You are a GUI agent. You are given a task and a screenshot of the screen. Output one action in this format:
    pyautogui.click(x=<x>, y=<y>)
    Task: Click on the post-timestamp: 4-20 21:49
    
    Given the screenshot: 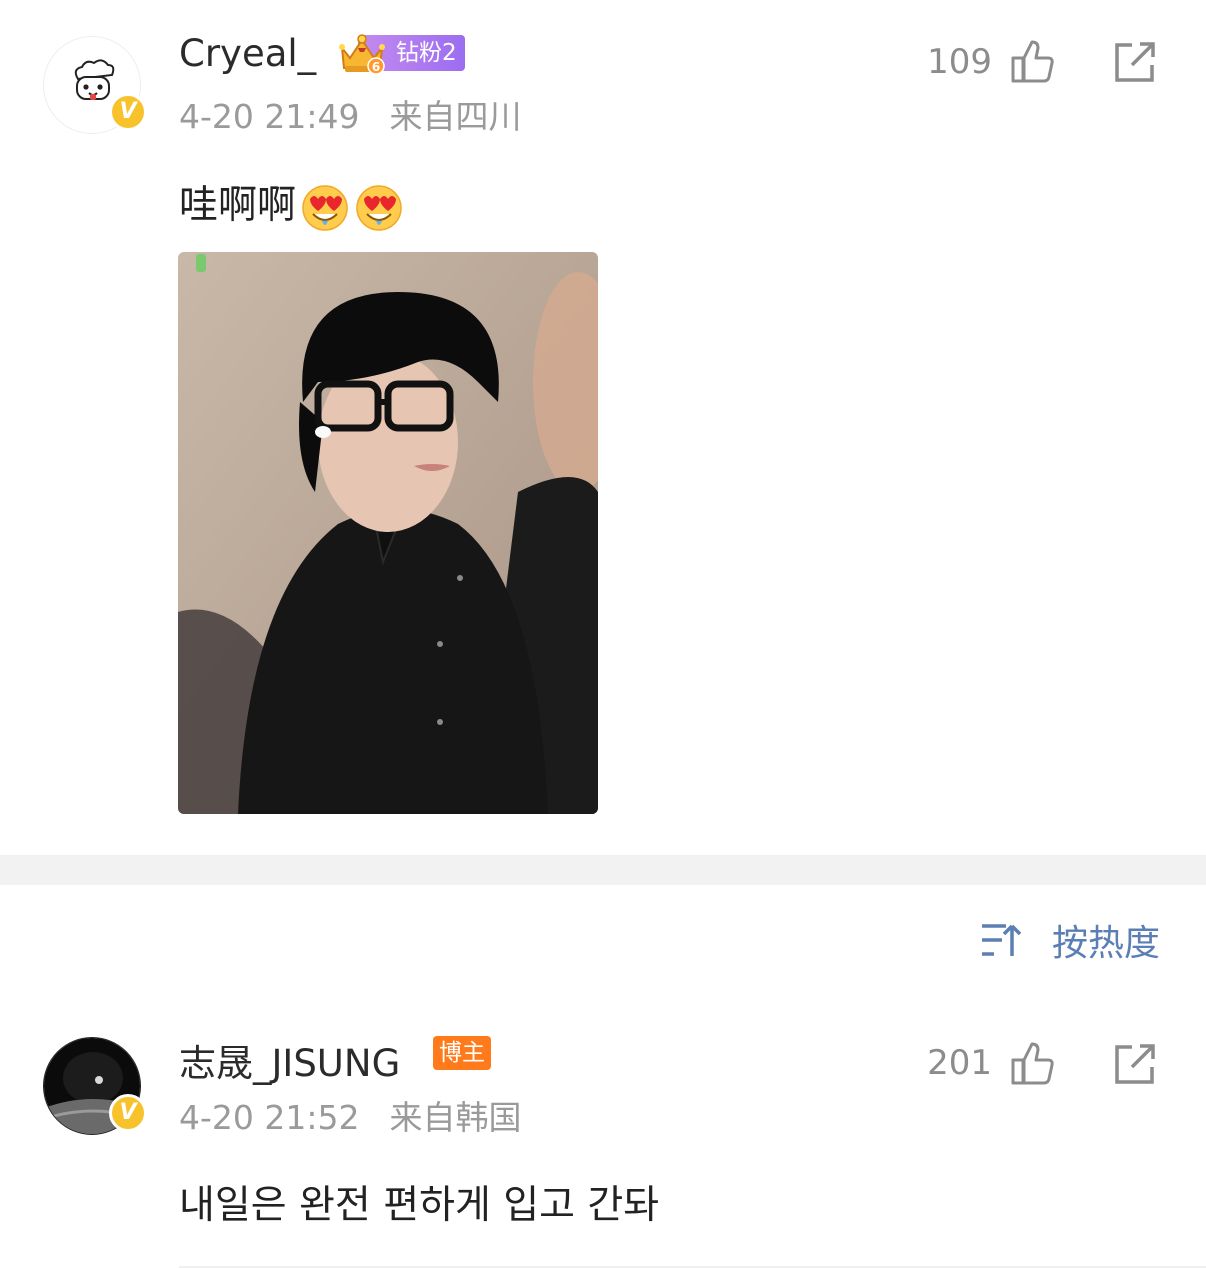 What is the action you would take?
    pyautogui.click(x=269, y=116)
    